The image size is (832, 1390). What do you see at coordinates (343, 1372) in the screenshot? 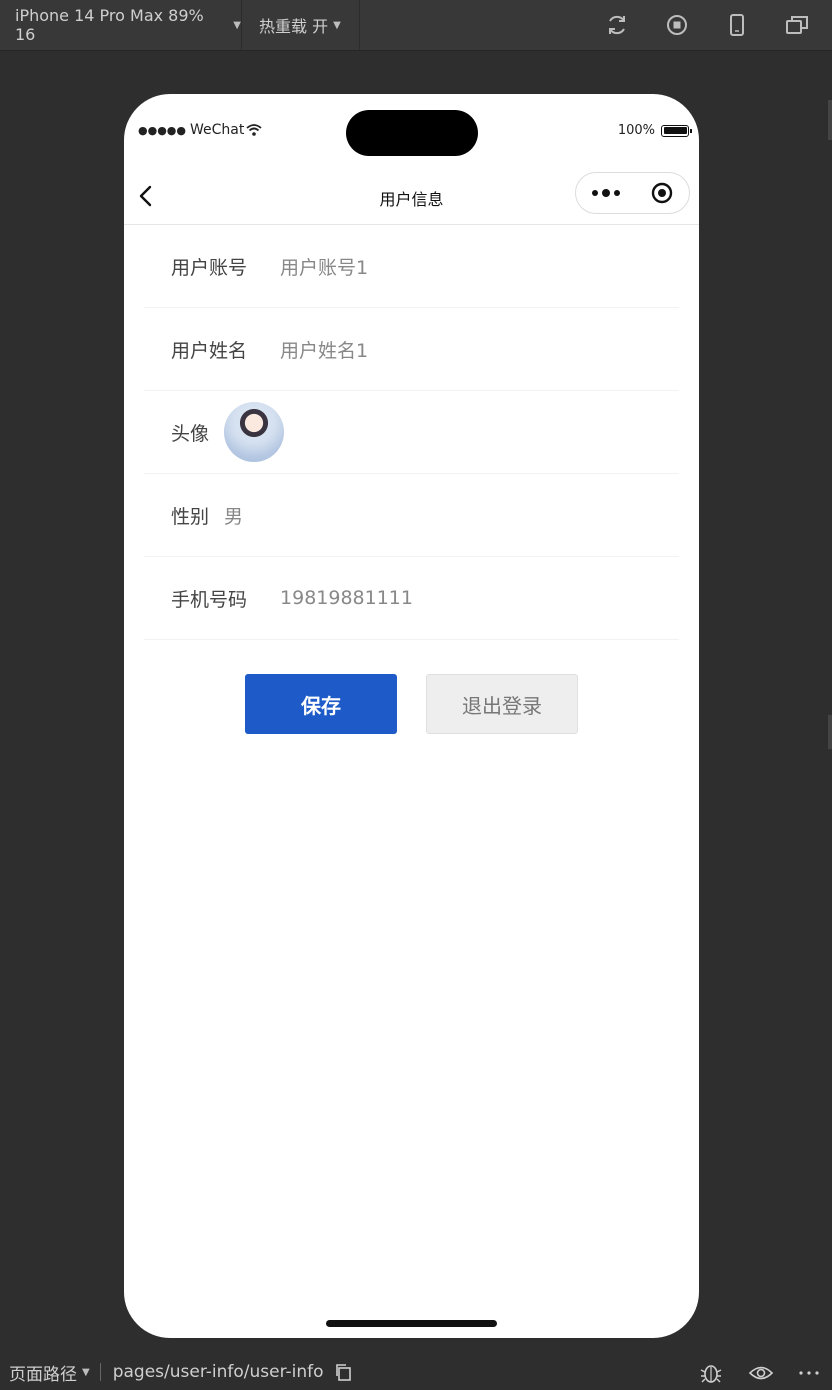
I see `copy-icon` at bounding box center [343, 1372].